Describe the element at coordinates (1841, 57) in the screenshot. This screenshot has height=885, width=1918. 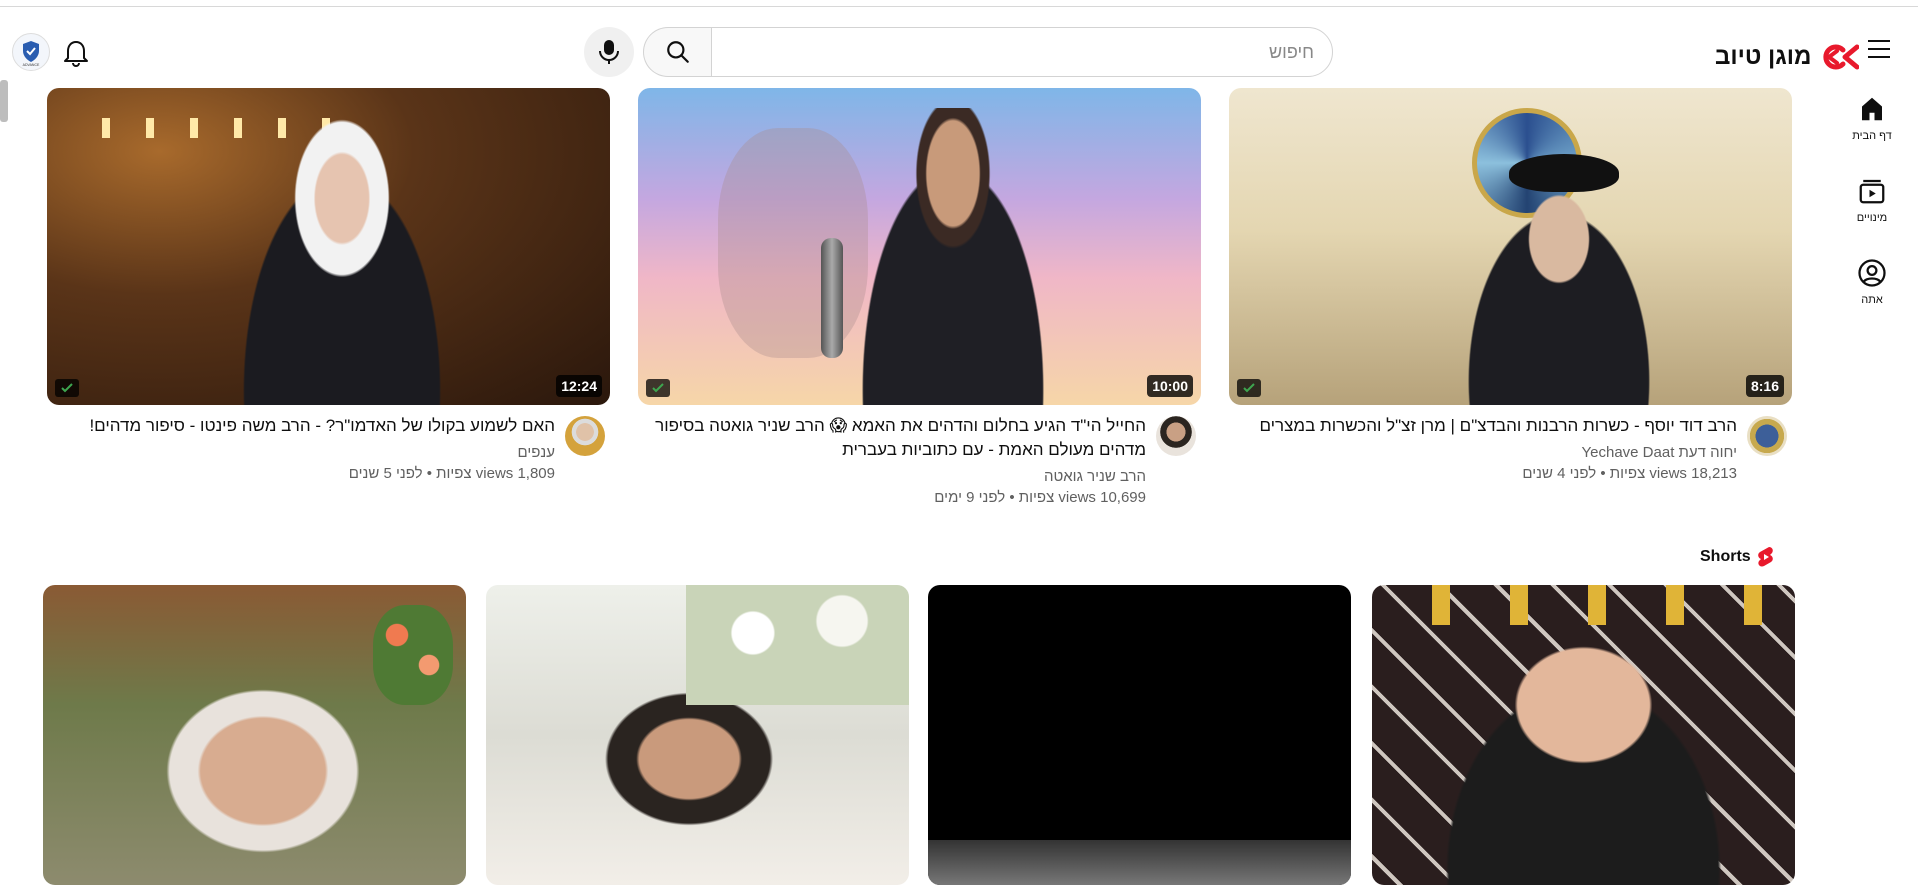
I see `logo-icon` at that location.